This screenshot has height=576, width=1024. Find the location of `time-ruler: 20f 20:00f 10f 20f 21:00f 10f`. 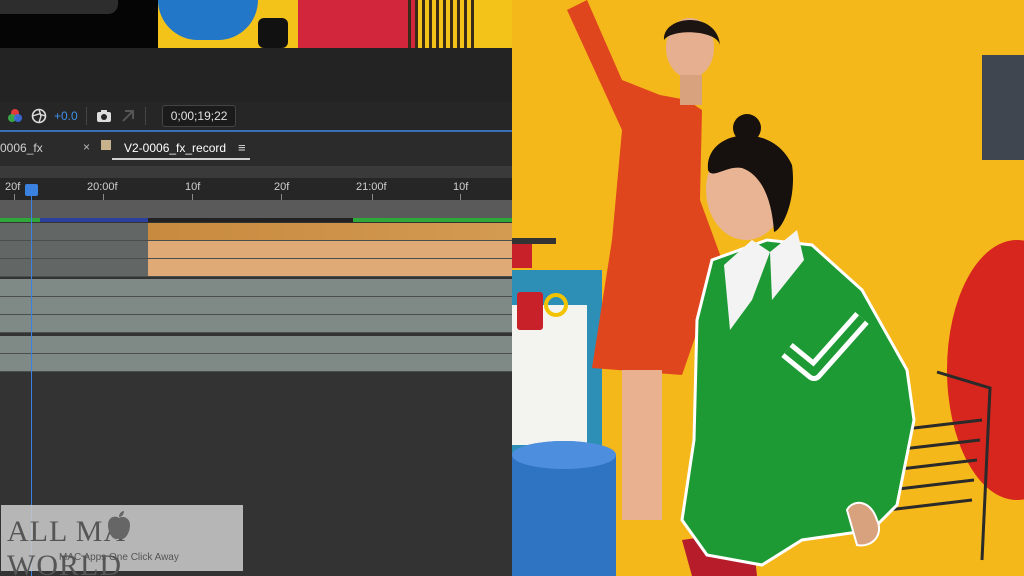

time-ruler: 20f 20:00f 10f 20f 21:00f 10f is located at coordinates (256, 189).